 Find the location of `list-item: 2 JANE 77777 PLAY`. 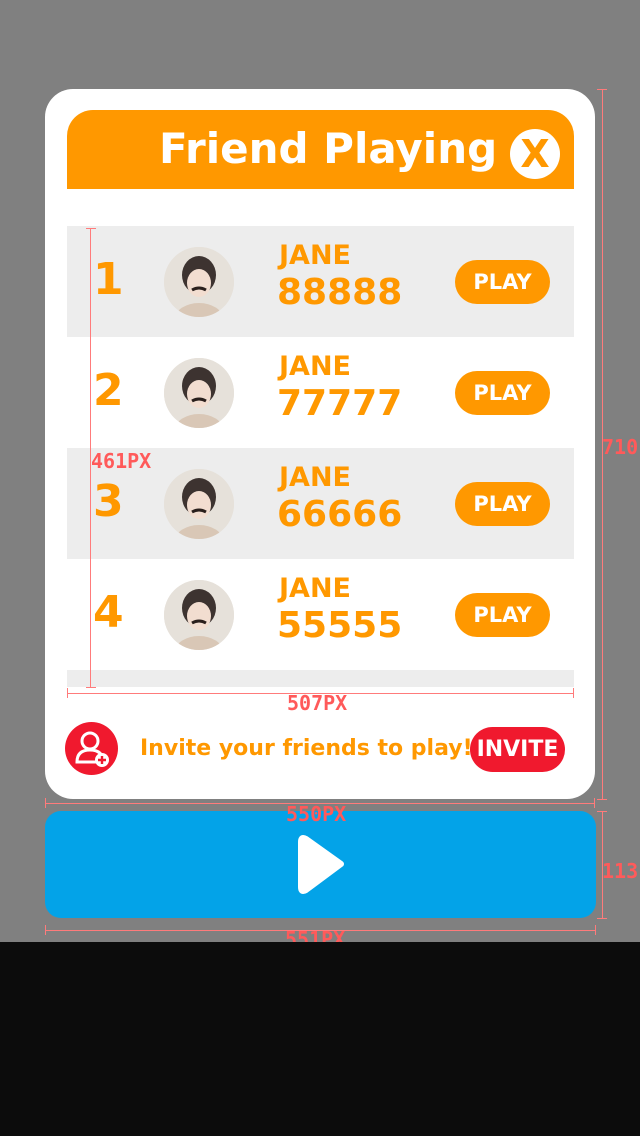

list-item: 2 JANE 77777 PLAY is located at coordinates (320, 392).